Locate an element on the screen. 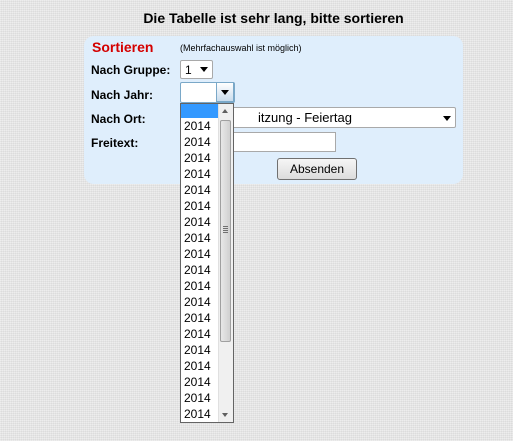 Image resolution: width=513 pixels, height=441 pixels. grip-icon is located at coordinates (225, 229).